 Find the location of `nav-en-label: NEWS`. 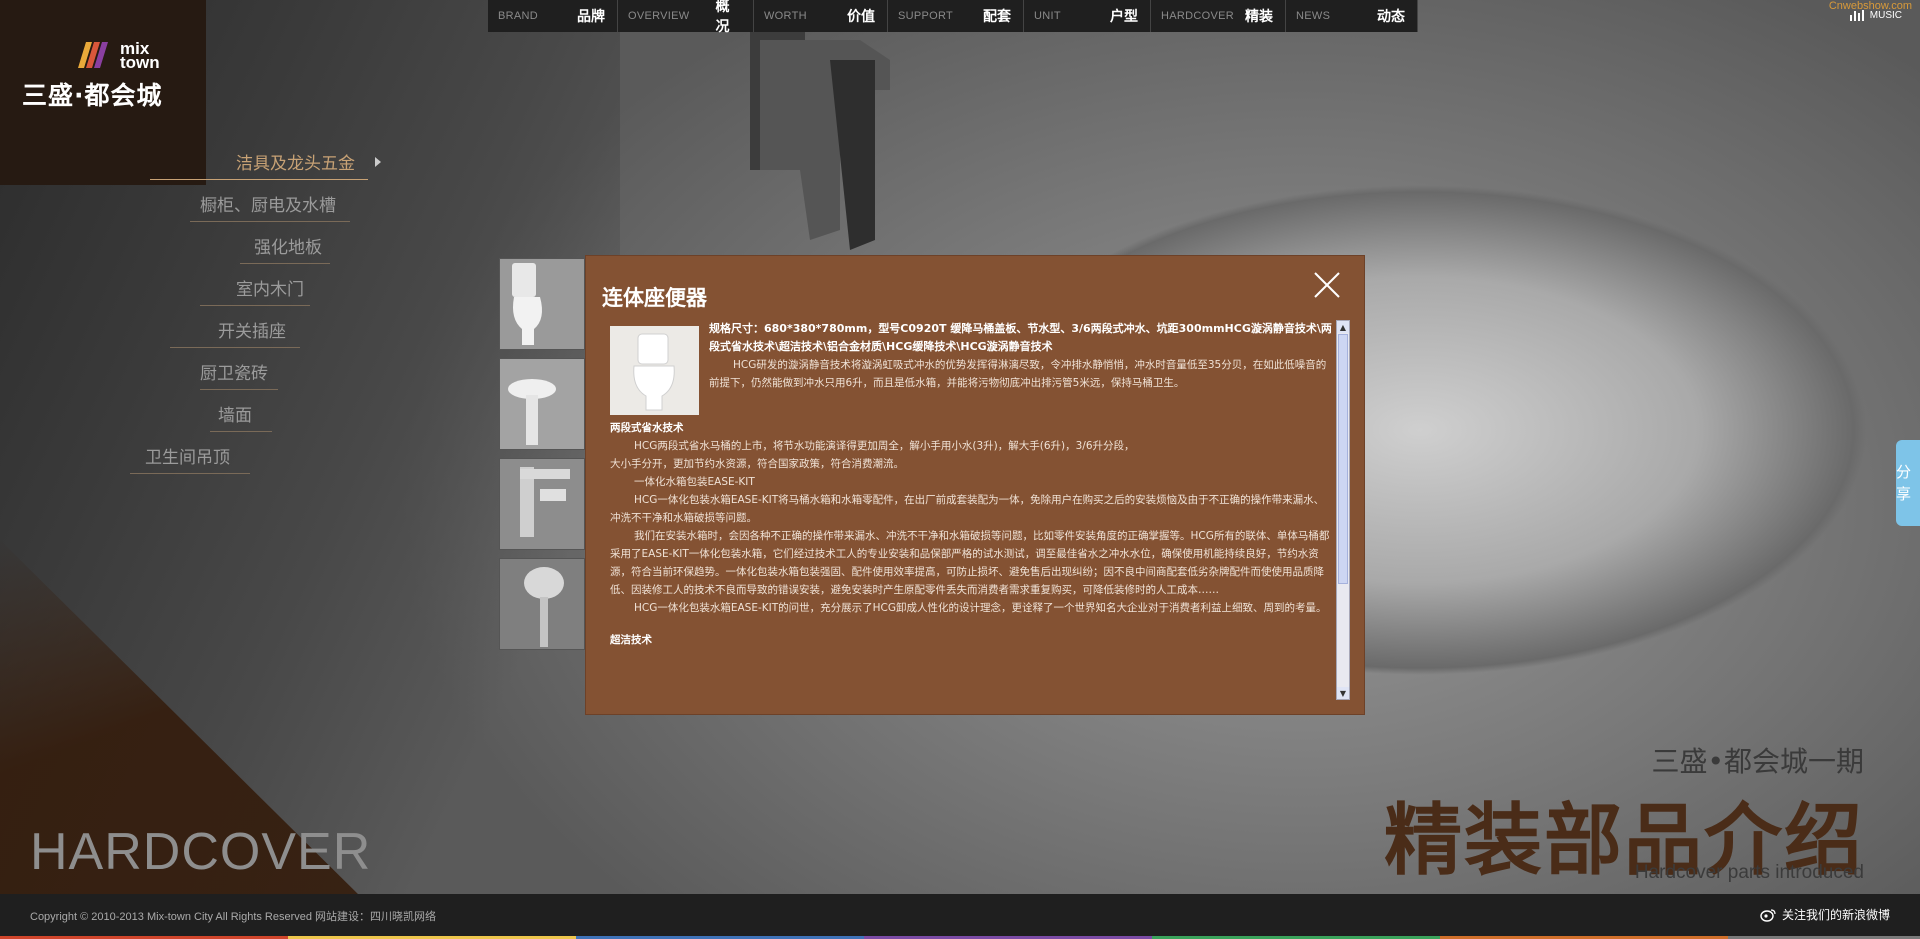

nav-en-label: NEWS is located at coordinates (1313, 16).